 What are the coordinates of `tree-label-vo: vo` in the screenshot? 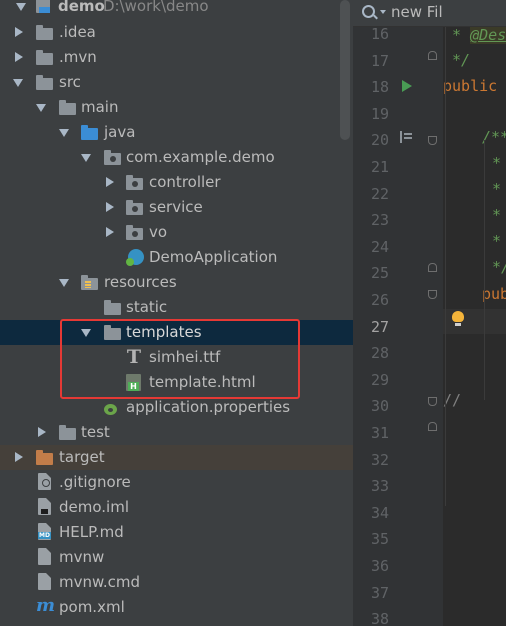 It's located at (158, 232).